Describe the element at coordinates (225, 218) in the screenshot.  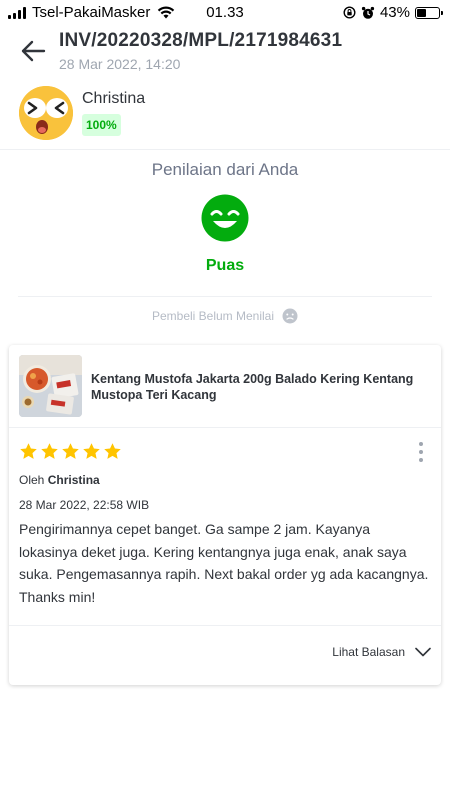
I see `smile-face-icon` at that location.